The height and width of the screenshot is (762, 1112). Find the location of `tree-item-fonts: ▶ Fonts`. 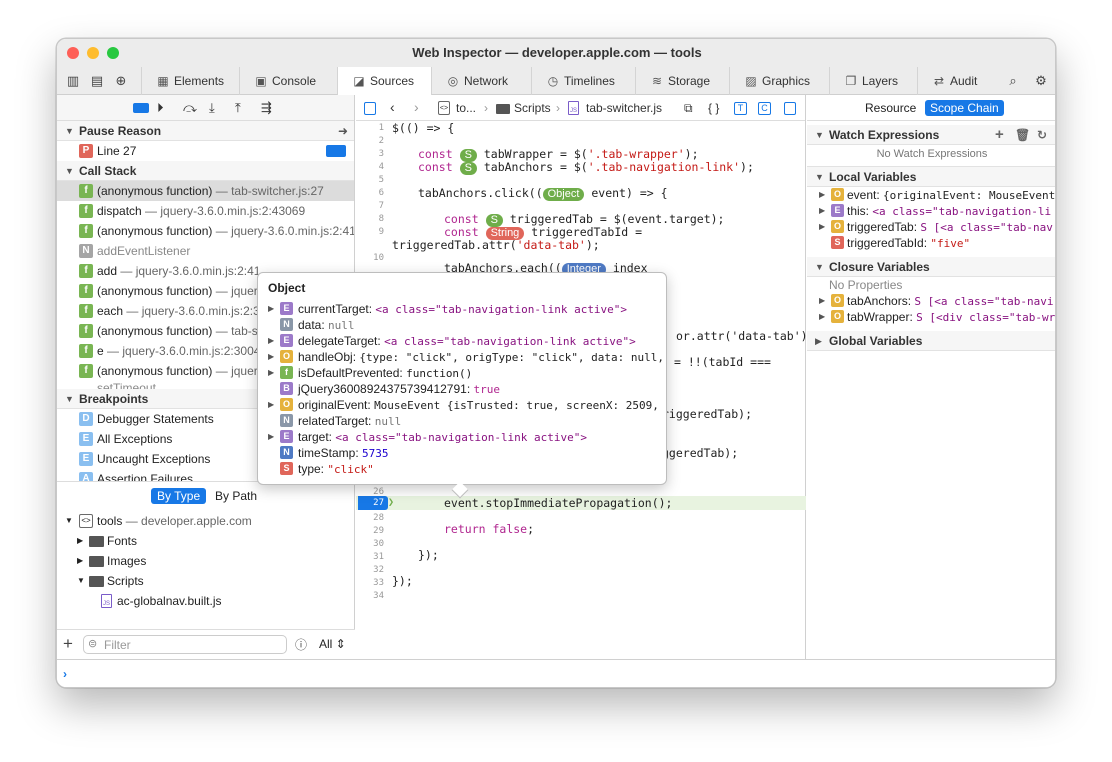

tree-item-fonts: ▶ Fonts is located at coordinates (205, 541).